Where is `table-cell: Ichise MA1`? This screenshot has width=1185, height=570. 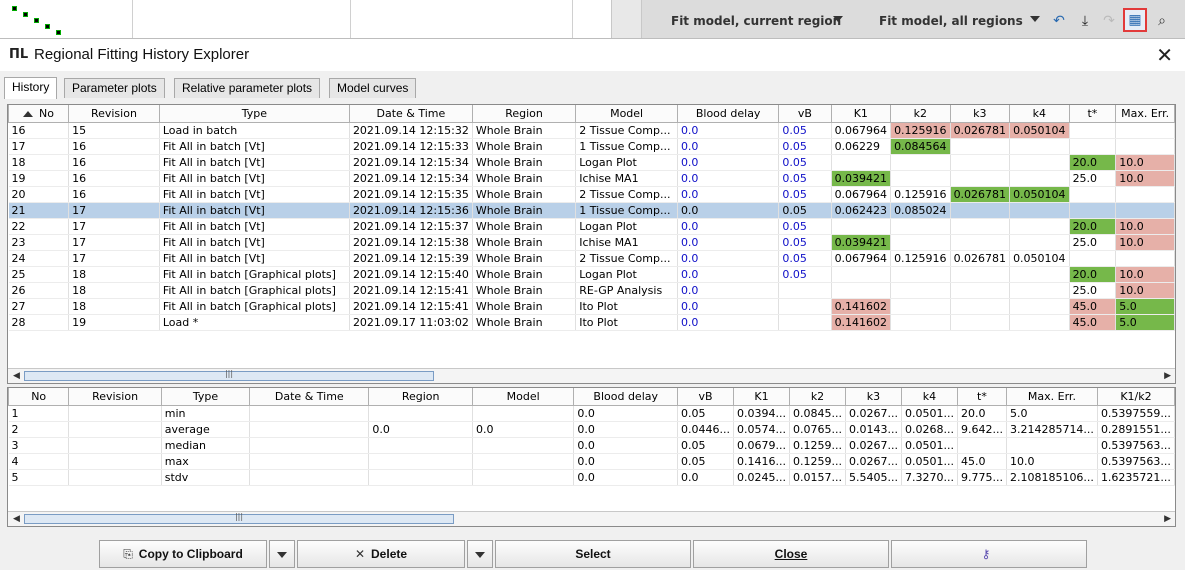 table-cell: Ichise MA1 is located at coordinates (626, 242).